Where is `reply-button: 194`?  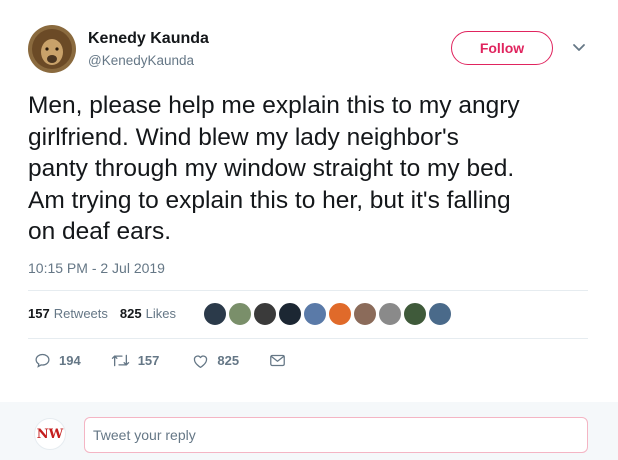 reply-button: 194 is located at coordinates (57, 360).